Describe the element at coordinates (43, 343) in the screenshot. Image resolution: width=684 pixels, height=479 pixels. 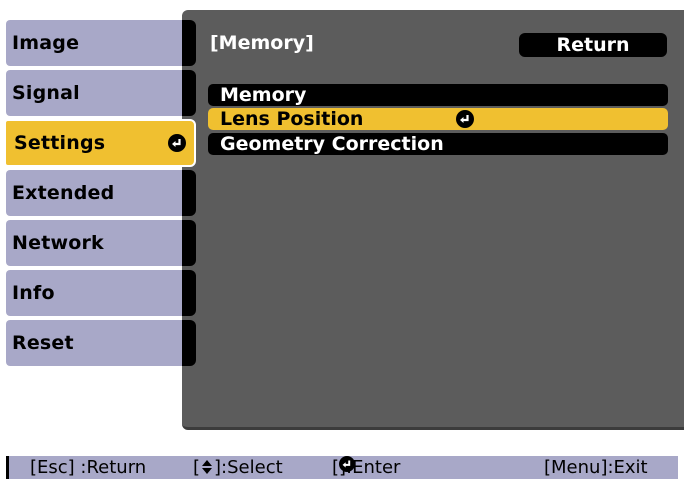
I see `tab-label: Reset` at that location.